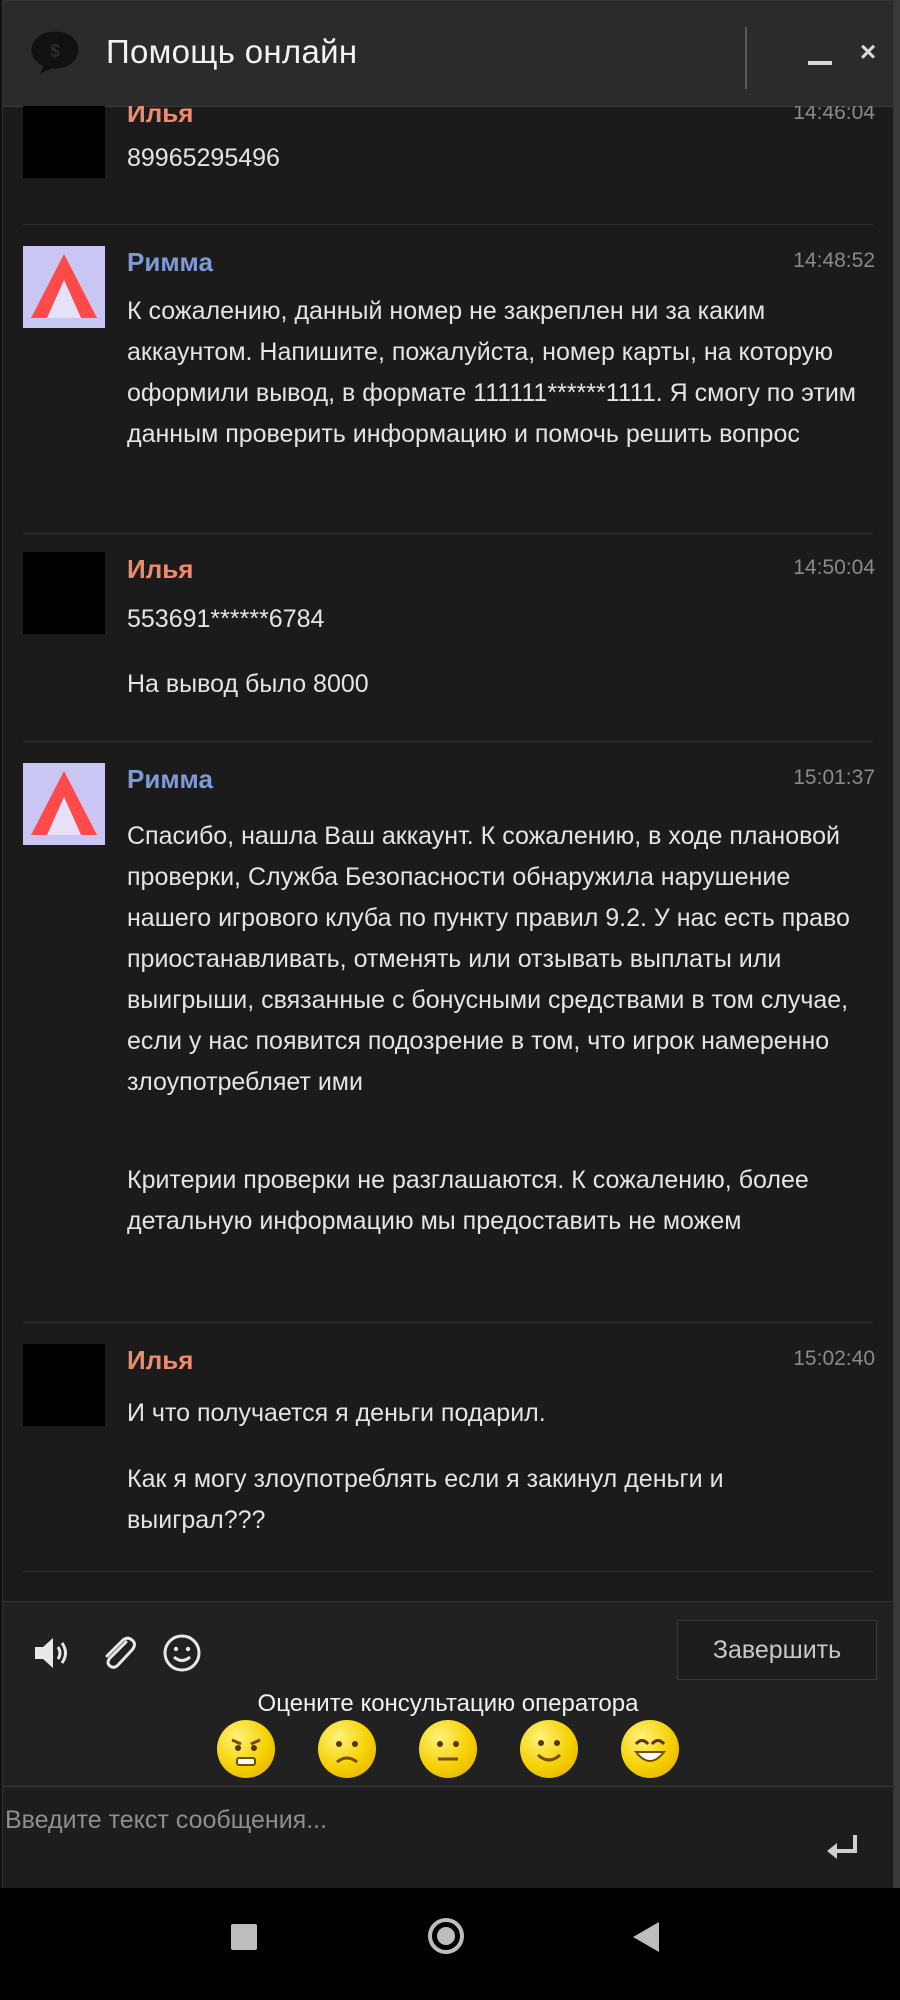  Describe the element at coordinates (448, 165) in the screenshot. I see `message-item: Илья 14:46:04 89965295496` at that location.